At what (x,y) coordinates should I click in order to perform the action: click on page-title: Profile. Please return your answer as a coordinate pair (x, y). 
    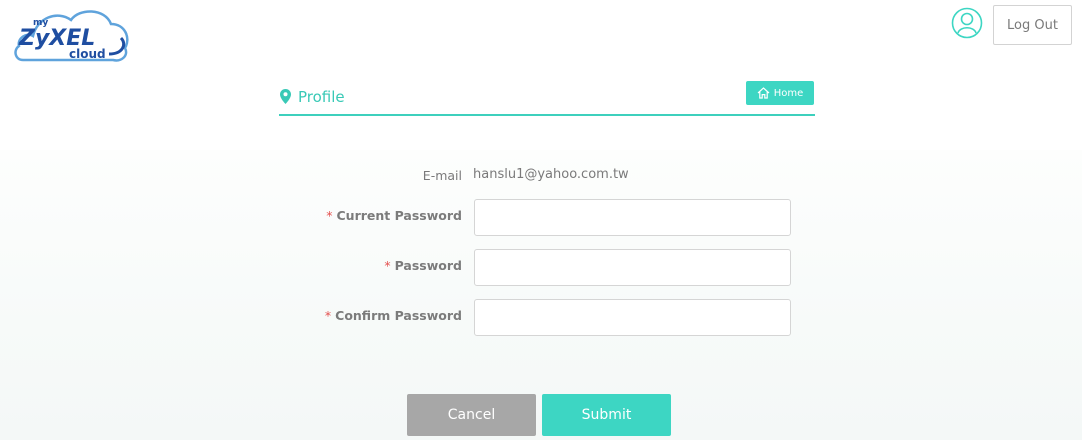
    Looking at the image, I should click on (321, 97).